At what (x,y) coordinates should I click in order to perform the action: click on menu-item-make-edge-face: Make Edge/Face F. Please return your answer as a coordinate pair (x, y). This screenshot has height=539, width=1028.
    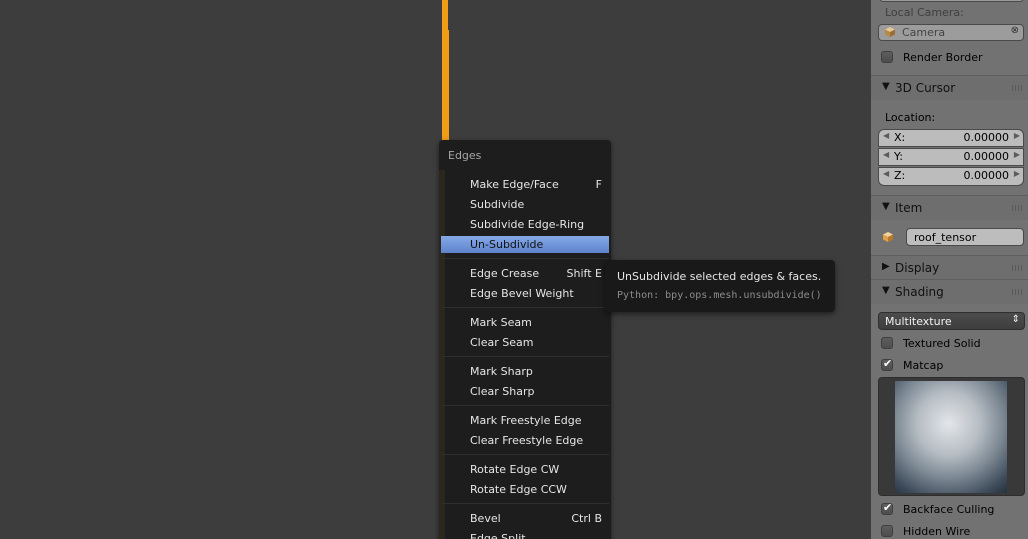
    Looking at the image, I should click on (525, 184).